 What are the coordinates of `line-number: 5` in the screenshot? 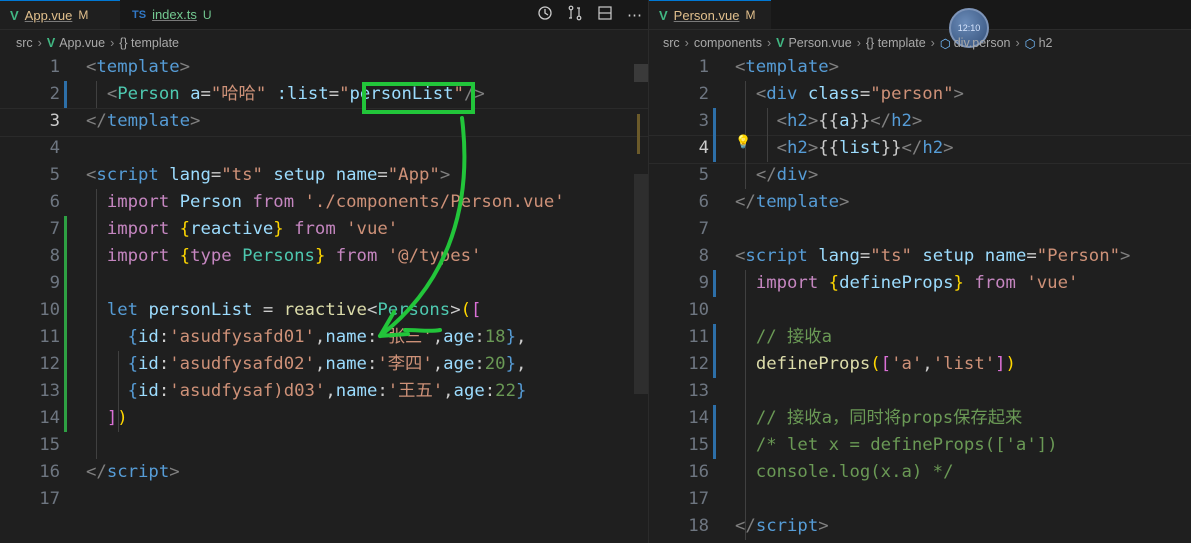 It's located at (703, 175).